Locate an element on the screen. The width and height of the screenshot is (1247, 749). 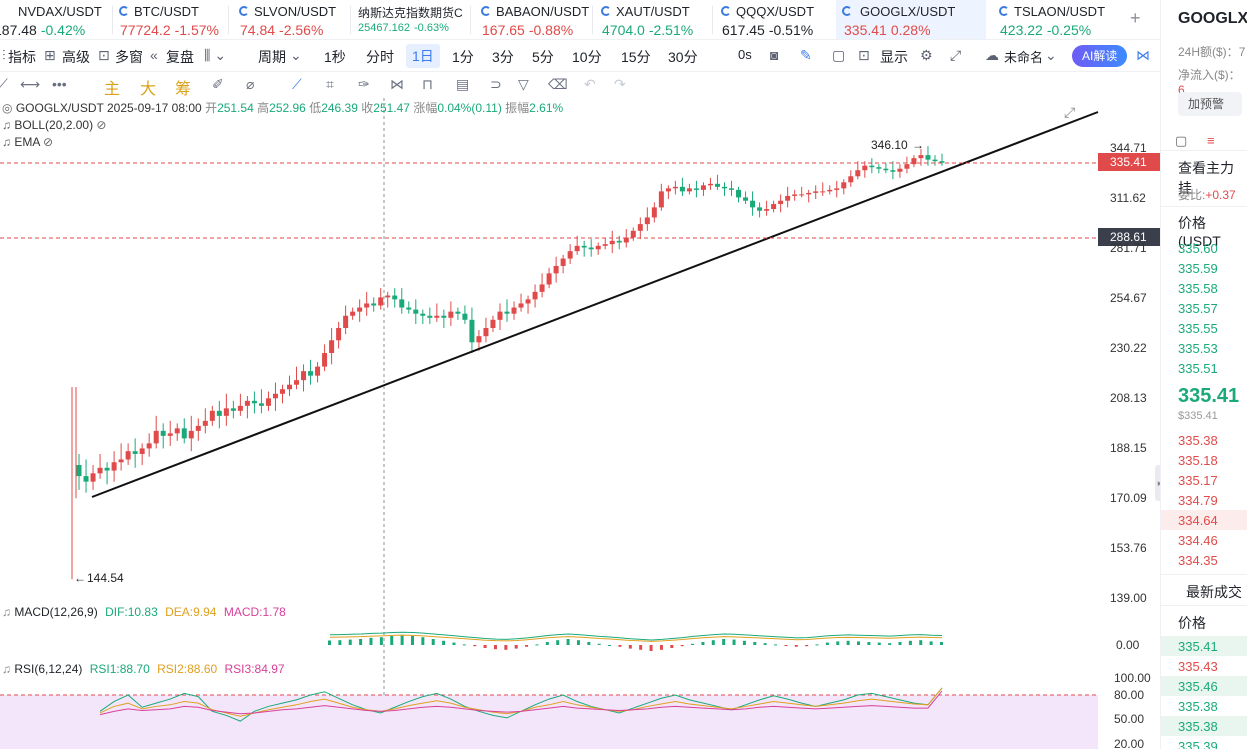
interval-0s: 0s is located at coordinates (745, 54).